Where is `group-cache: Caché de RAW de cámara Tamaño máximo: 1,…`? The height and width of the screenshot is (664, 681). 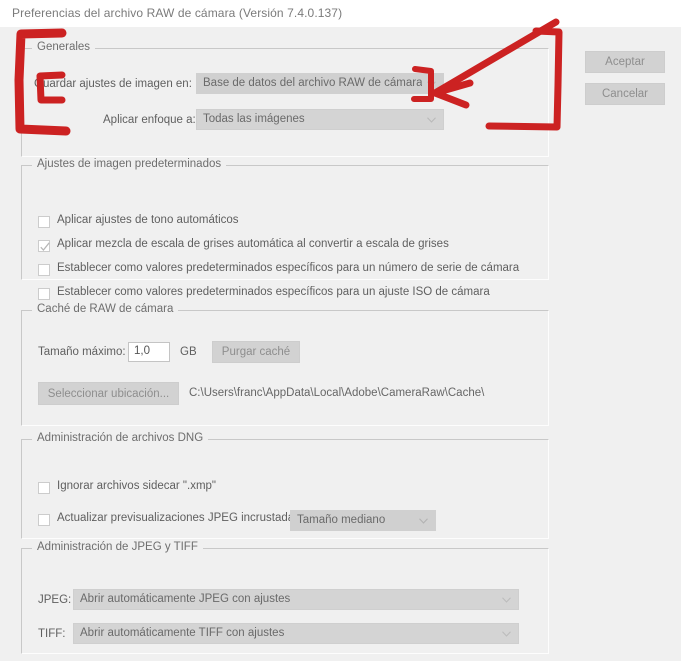
group-cache: Caché de RAW de cámara Tamaño máximo: 1,… is located at coordinates (285, 364).